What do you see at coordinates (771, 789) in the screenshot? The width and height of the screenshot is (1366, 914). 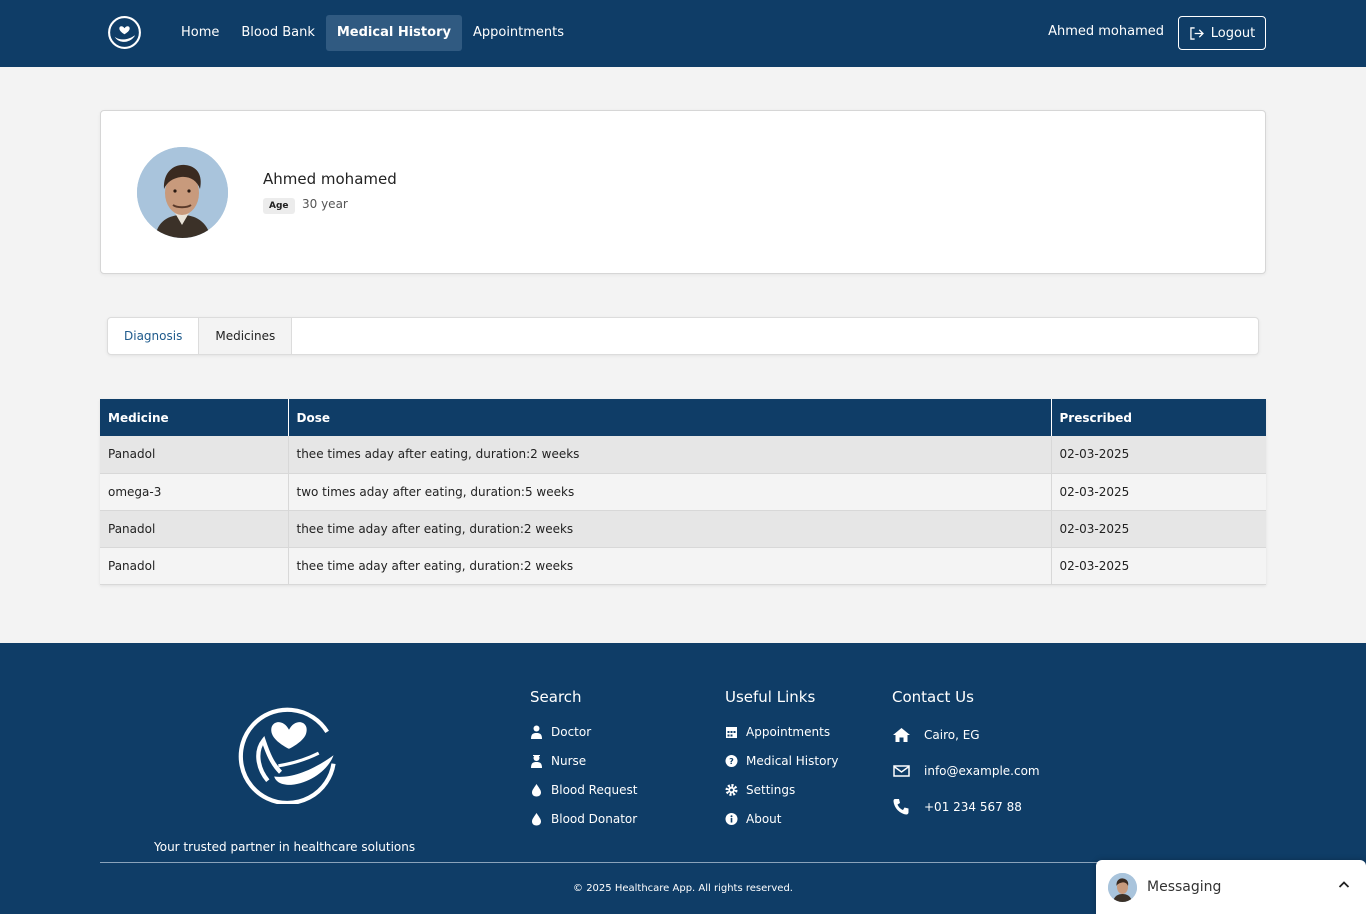 I see `footer-link-label: Settings` at bounding box center [771, 789].